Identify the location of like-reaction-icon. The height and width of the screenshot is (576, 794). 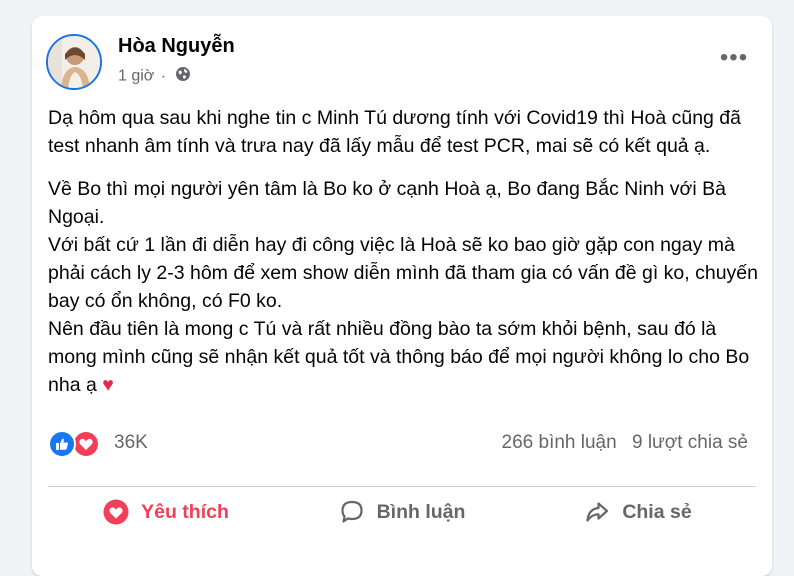
(62, 444).